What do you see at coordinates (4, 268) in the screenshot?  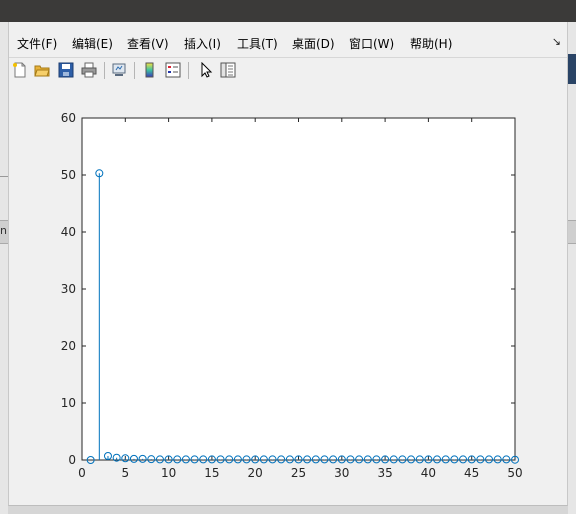 I see `desktop-left-strip` at bounding box center [4, 268].